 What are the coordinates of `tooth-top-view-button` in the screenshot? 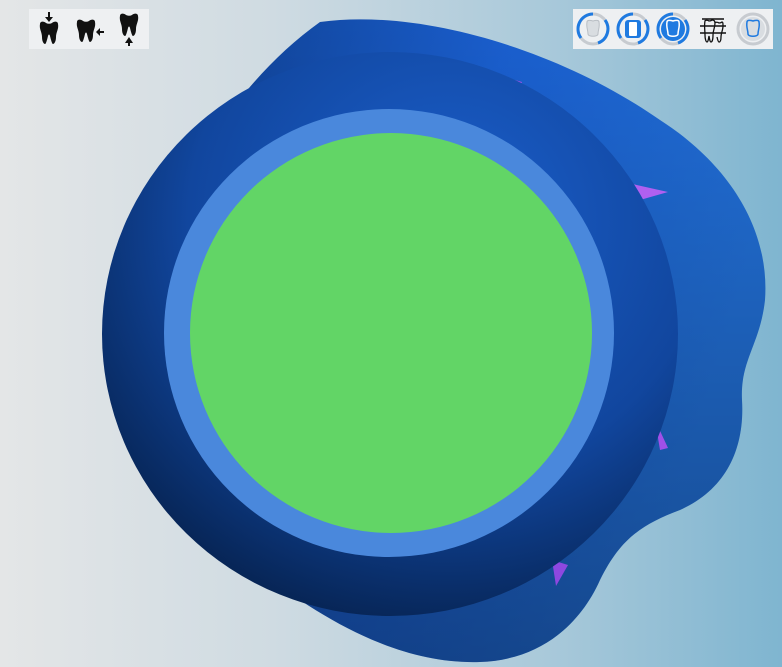 It's located at (49, 29).